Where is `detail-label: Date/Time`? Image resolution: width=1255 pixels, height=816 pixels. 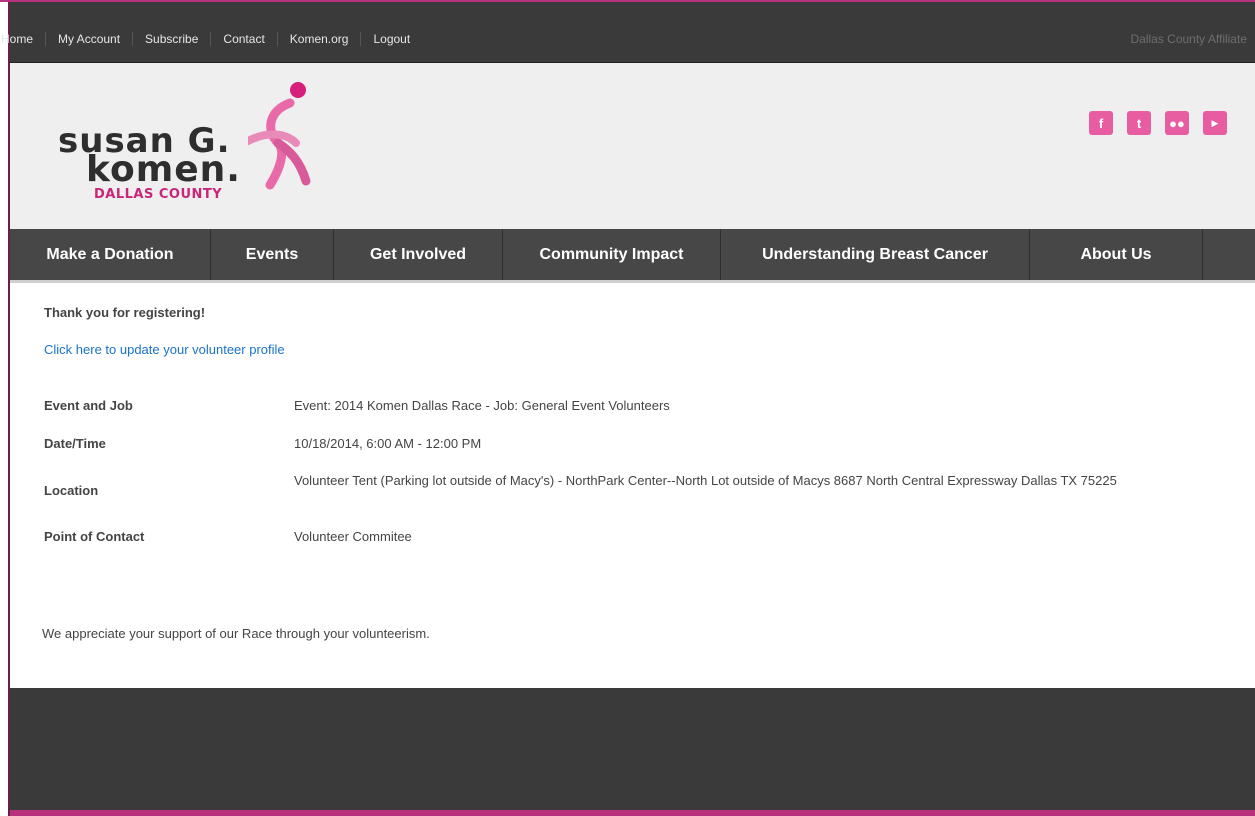 detail-label: Date/Time is located at coordinates (75, 443).